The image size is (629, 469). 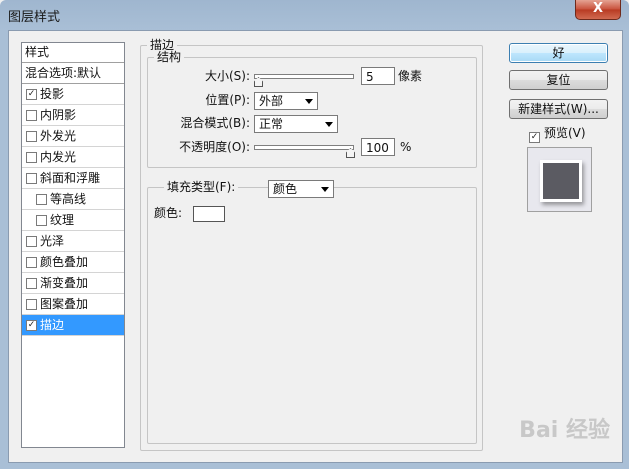 I want to click on style-item-label: 投影, so click(x=52, y=94).